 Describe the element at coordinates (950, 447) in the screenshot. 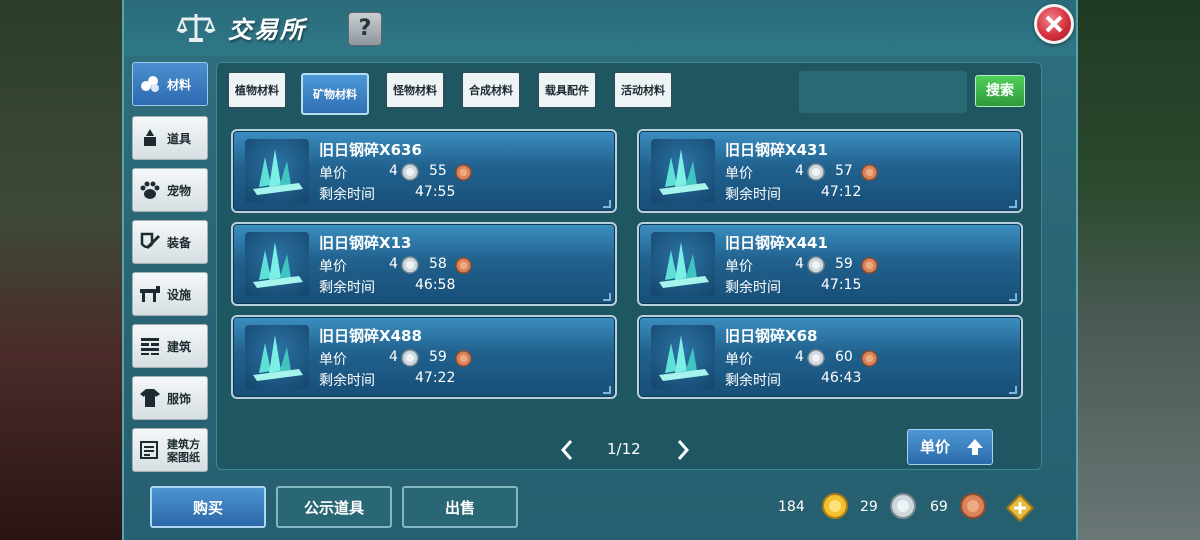

I see `sort-by-price-button: 单价` at that location.